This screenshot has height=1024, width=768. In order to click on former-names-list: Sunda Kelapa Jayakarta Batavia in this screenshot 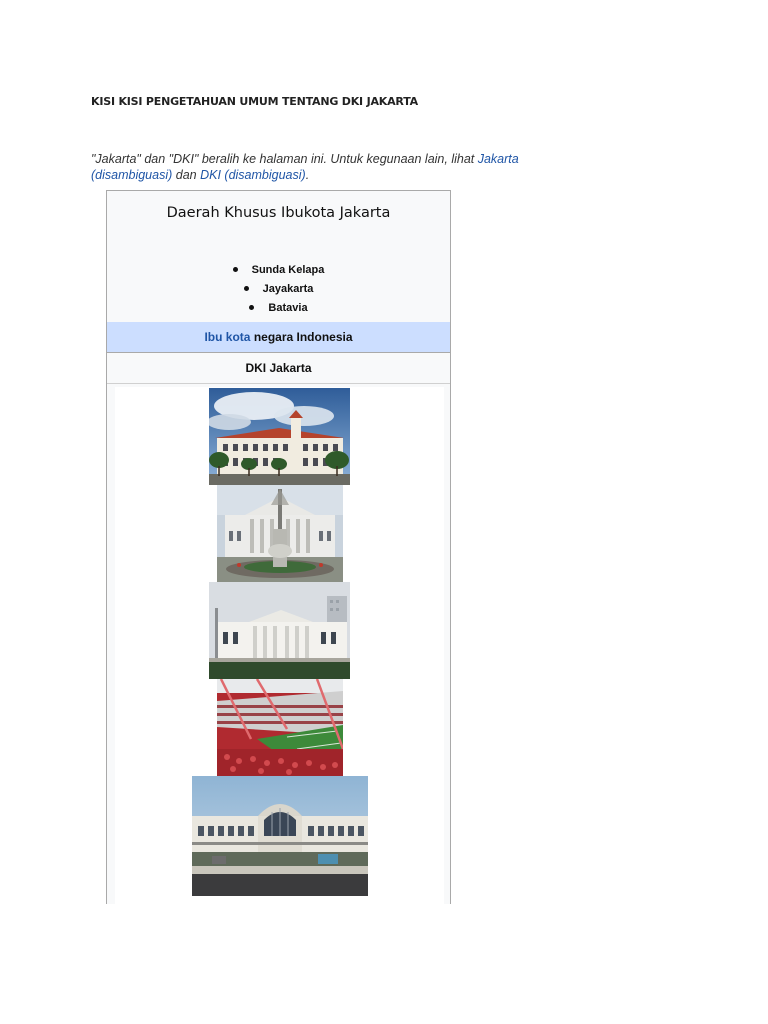, I will do `click(278, 289)`.